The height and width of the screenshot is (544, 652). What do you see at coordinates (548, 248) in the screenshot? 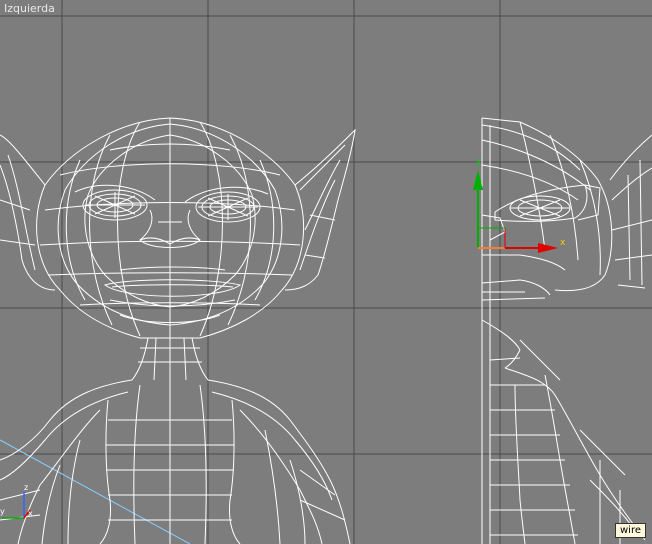
I see `gizmo-x-arrow-icon` at bounding box center [548, 248].